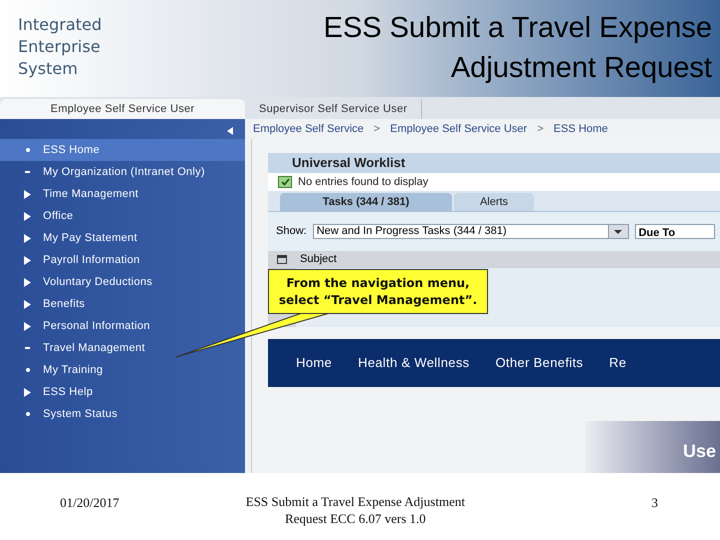 This screenshot has height=540, width=720. What do you see at coordinates (355, 518) in the screenshot?
I see `slide-caption: Request ECC 6.07 vers 1.0` at bounding box center [355, 518].